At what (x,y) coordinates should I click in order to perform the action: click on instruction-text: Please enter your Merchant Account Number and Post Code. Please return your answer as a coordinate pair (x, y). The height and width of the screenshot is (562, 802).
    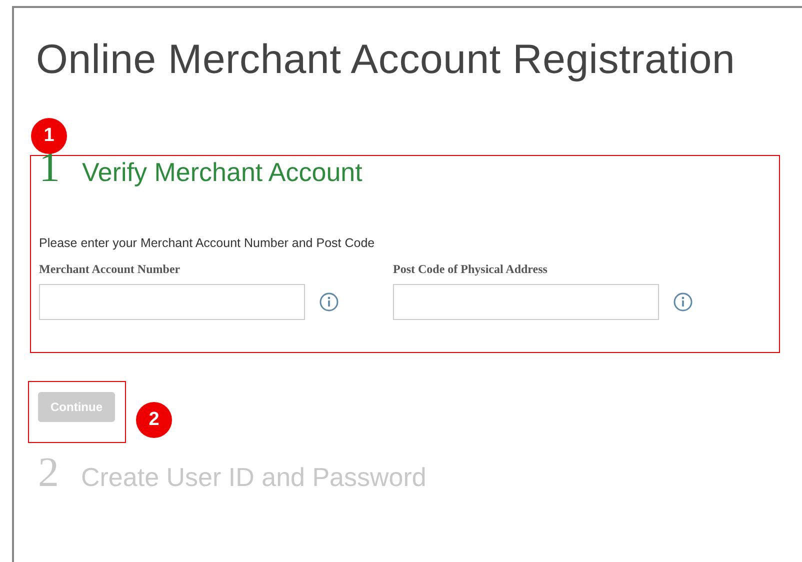
    Looking at the image, I should click on (207, 243).